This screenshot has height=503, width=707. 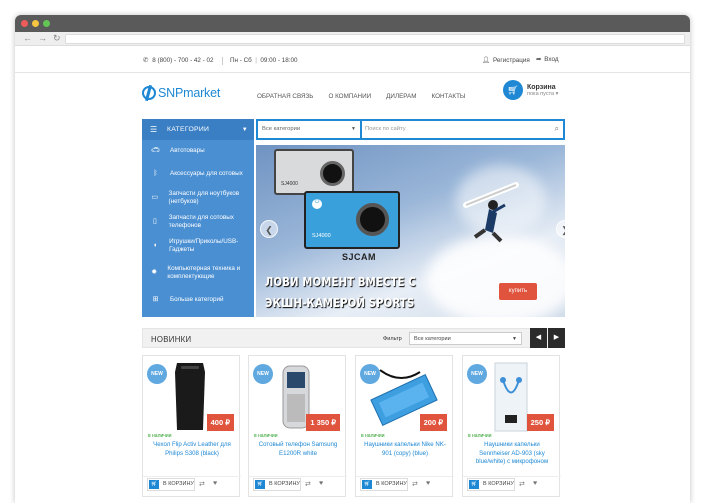 I want to click on register-link: 👤︎ Регистрация, so click(x=506, y=60).